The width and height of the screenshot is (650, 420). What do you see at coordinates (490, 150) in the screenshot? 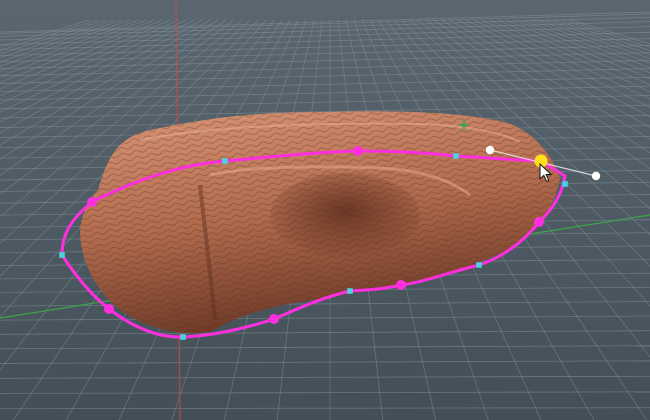
I see `tangent-handle-start` at bounding box center [490, 150].